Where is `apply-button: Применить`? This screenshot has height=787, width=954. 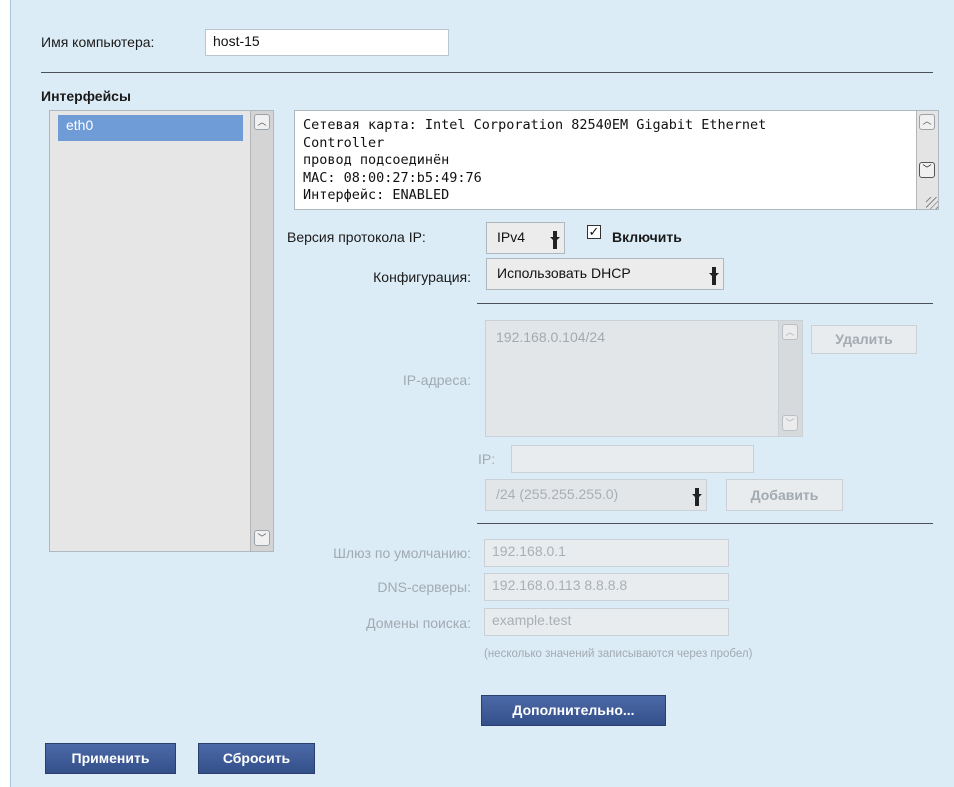 apply-button: Применить is located at coordinates (110, 758).